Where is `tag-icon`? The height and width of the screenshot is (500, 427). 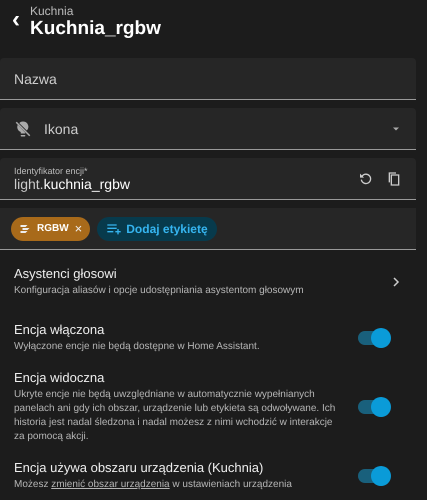 tag-icon is located at coordinates (25, 228).